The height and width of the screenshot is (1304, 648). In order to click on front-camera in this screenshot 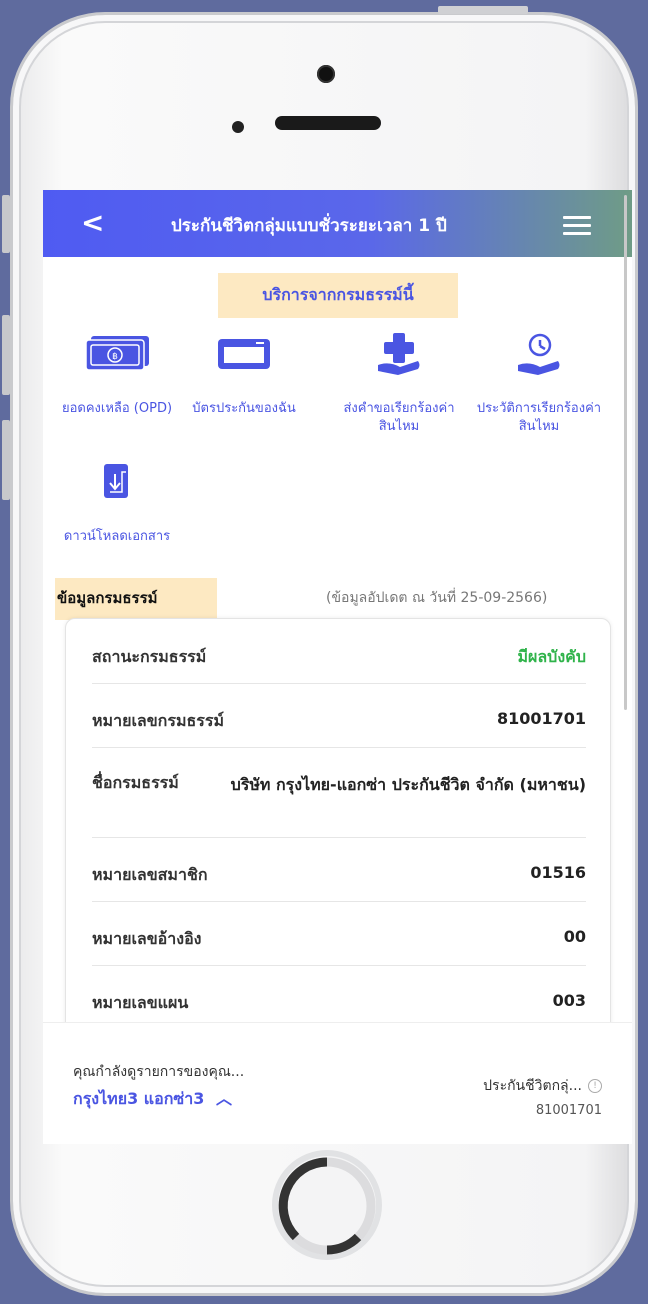, I will do `click(326, 74)`.